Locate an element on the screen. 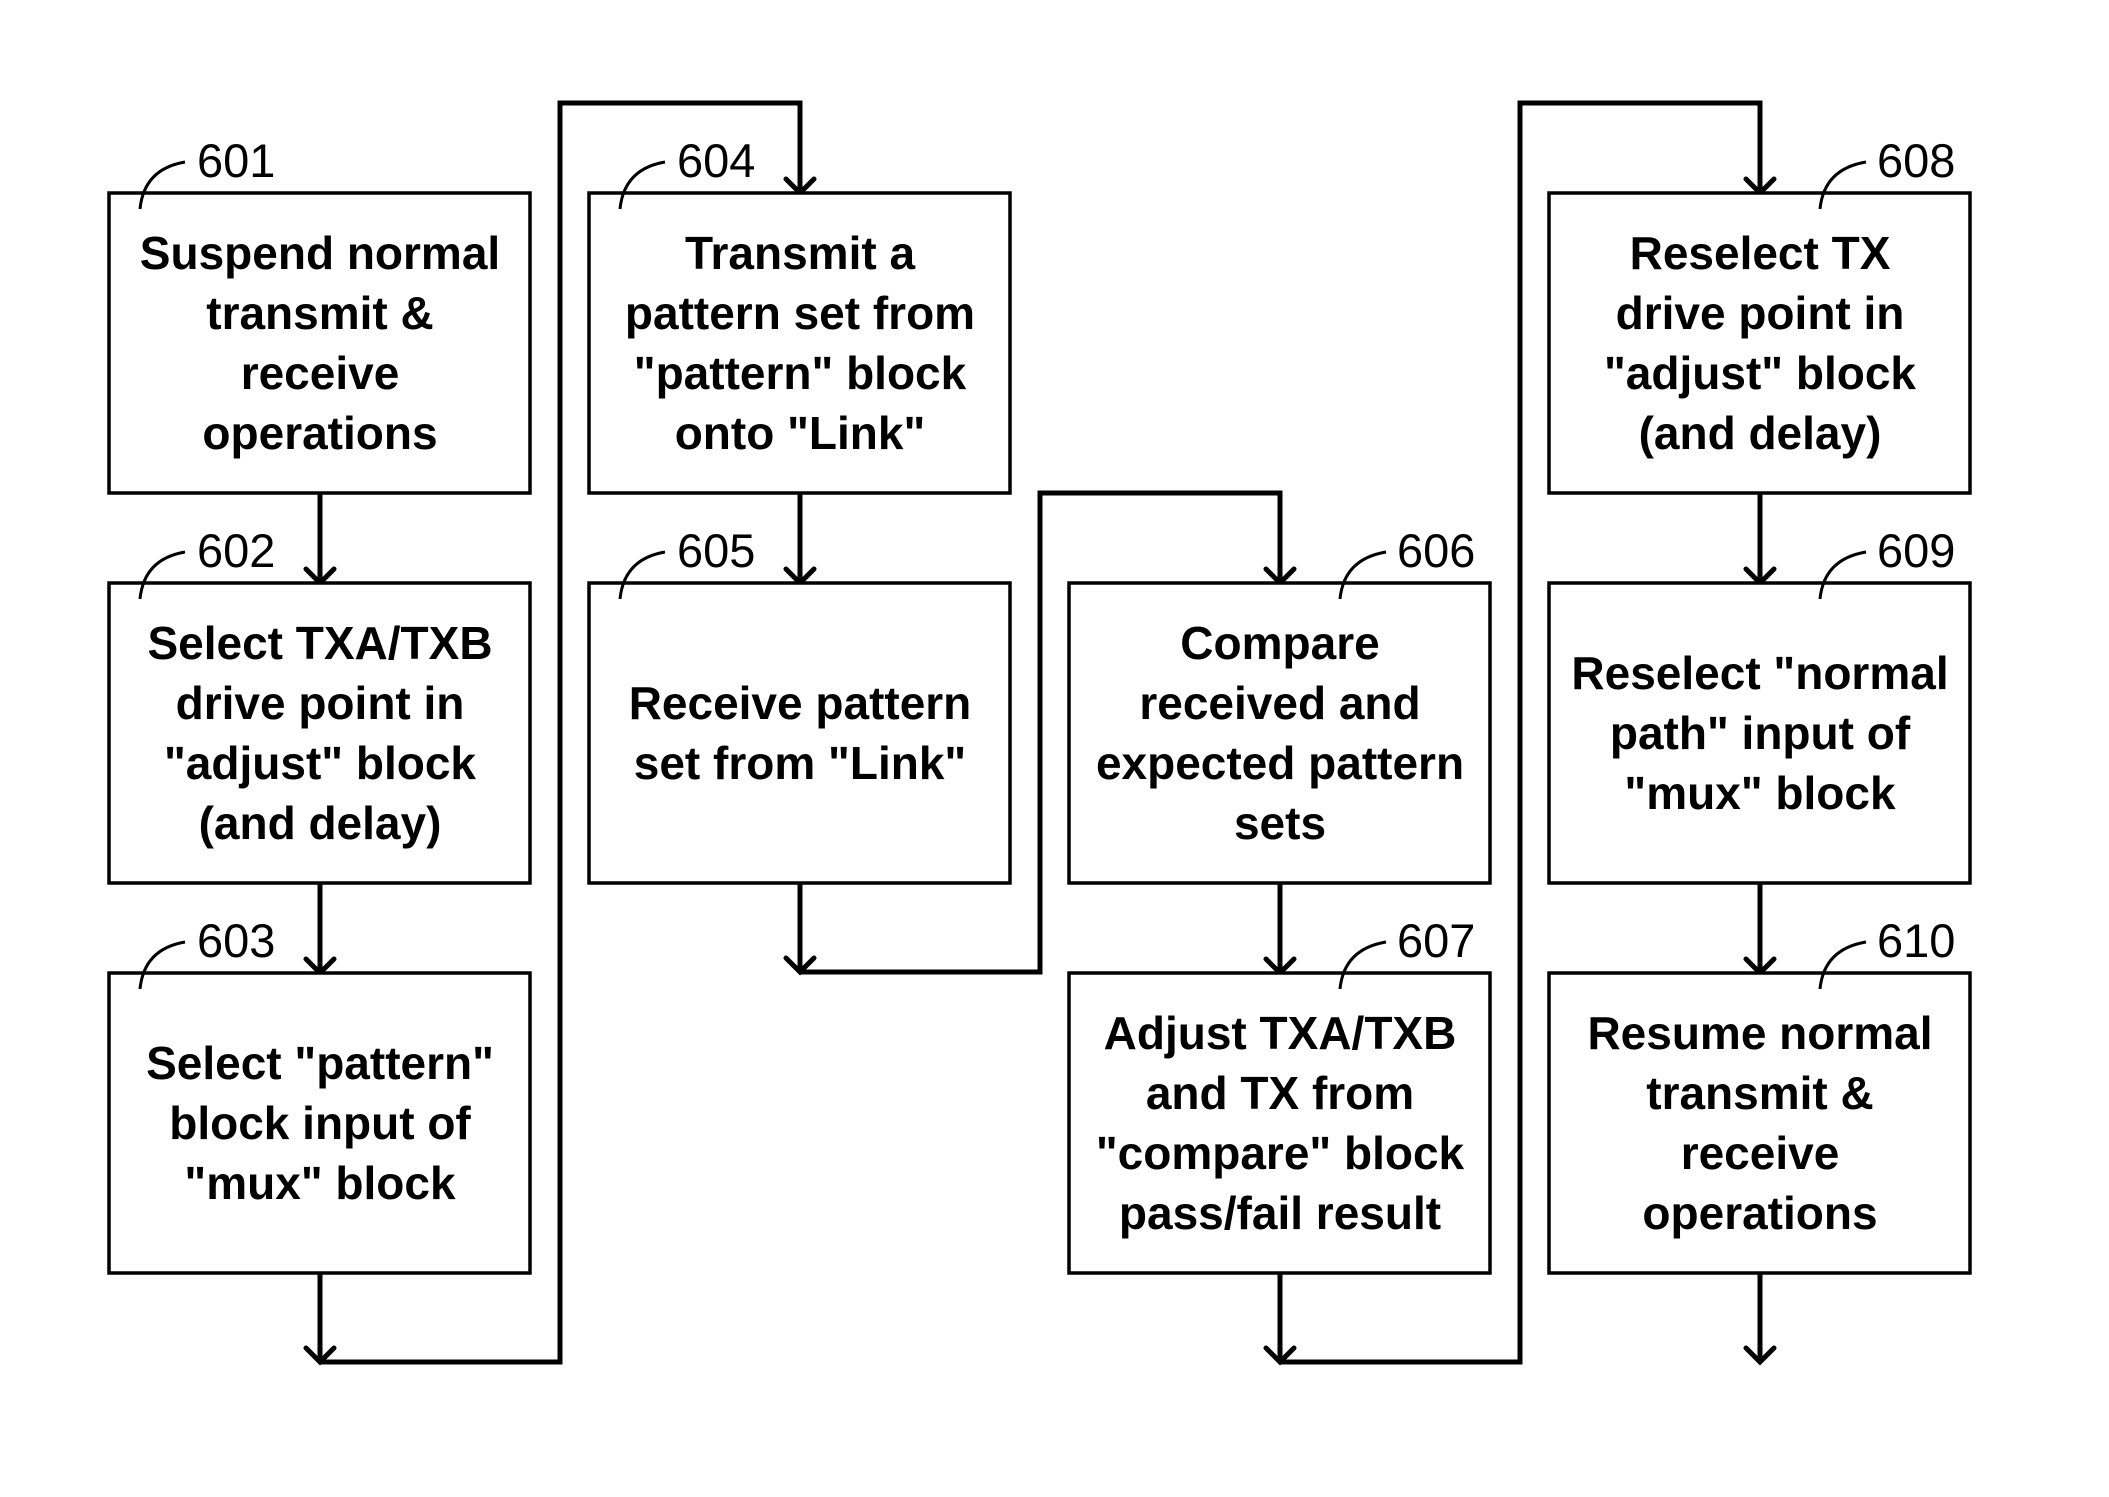  step-text-line: Transmit a is located at coordinates (800, 253).